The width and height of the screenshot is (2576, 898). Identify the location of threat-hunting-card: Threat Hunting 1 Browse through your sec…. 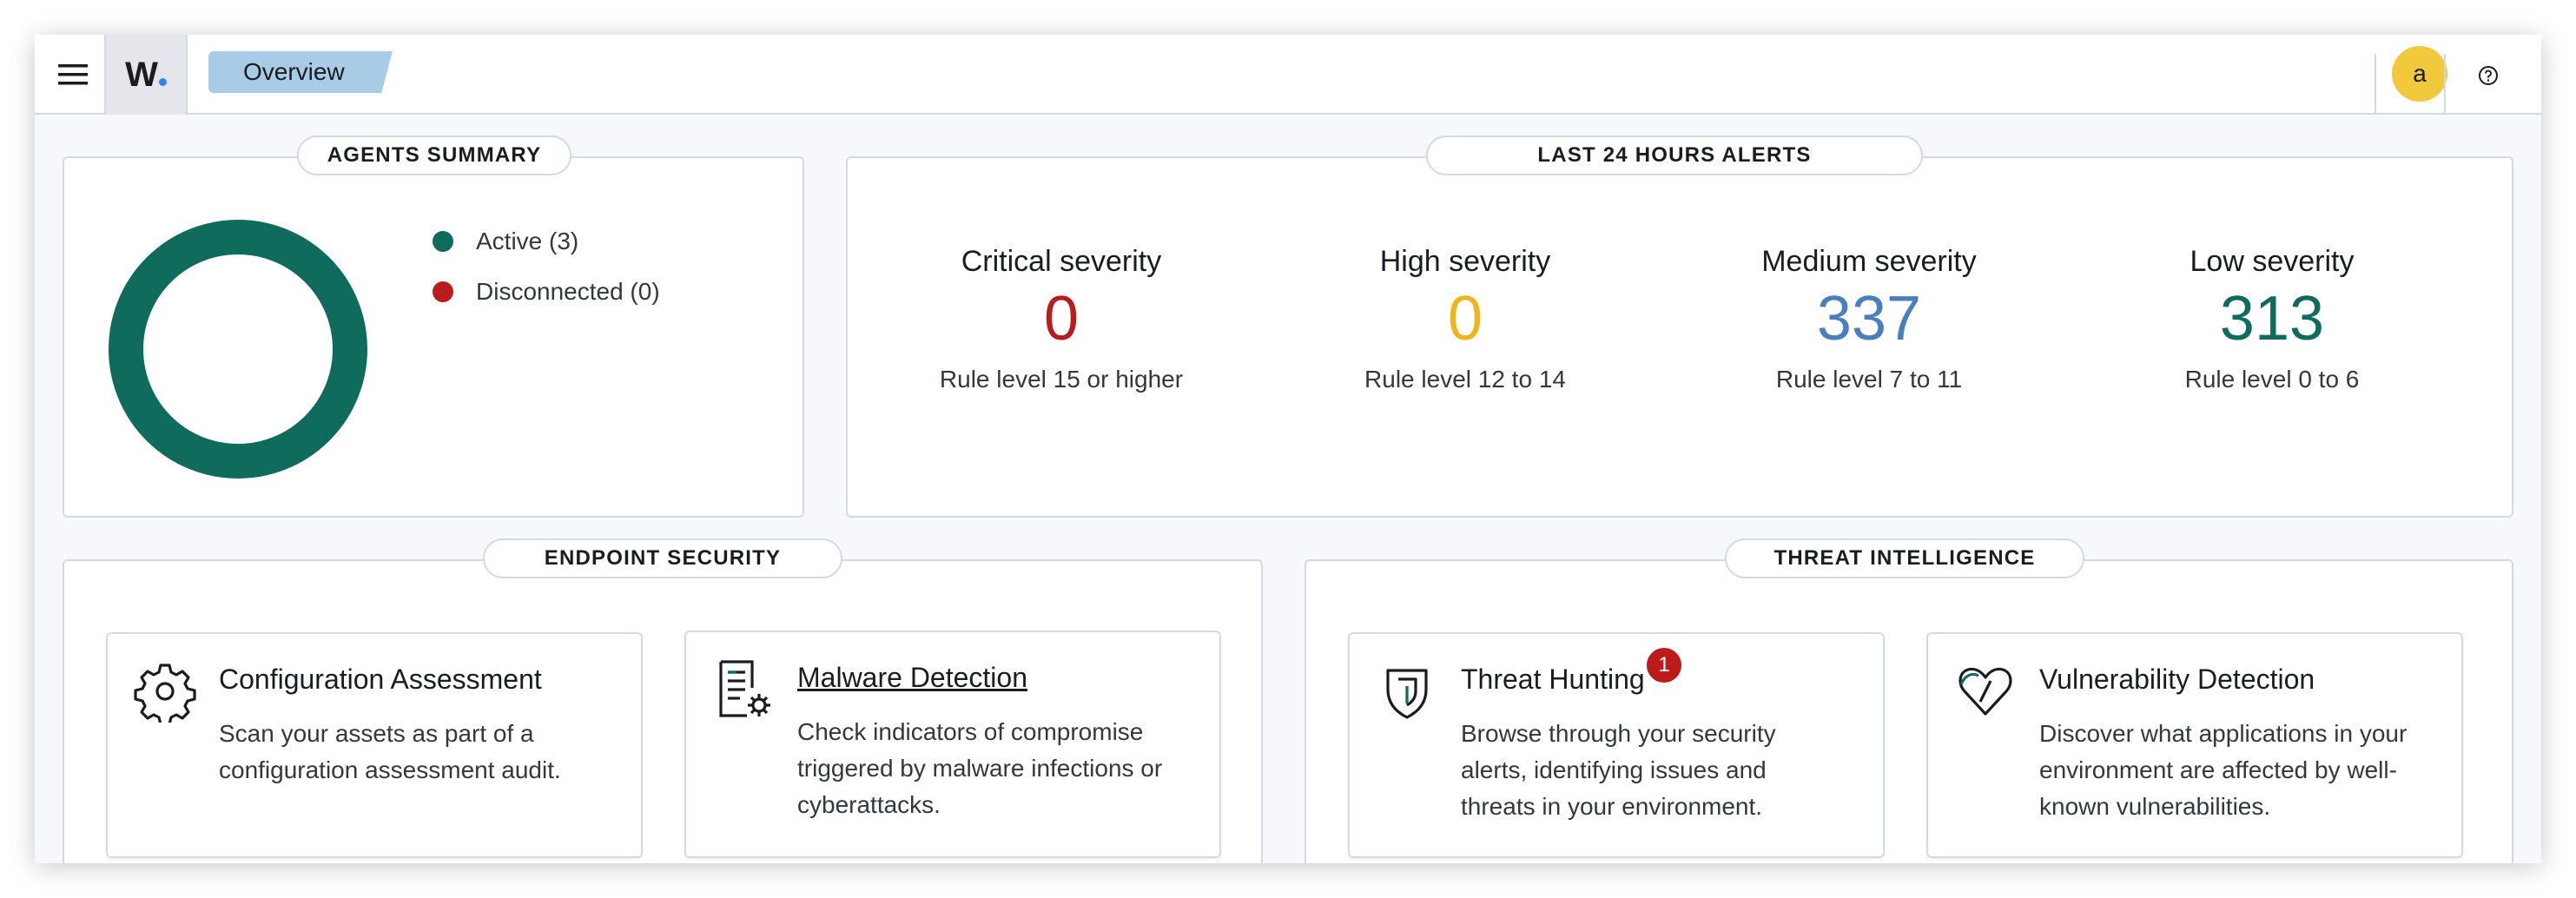
(1616, 745).